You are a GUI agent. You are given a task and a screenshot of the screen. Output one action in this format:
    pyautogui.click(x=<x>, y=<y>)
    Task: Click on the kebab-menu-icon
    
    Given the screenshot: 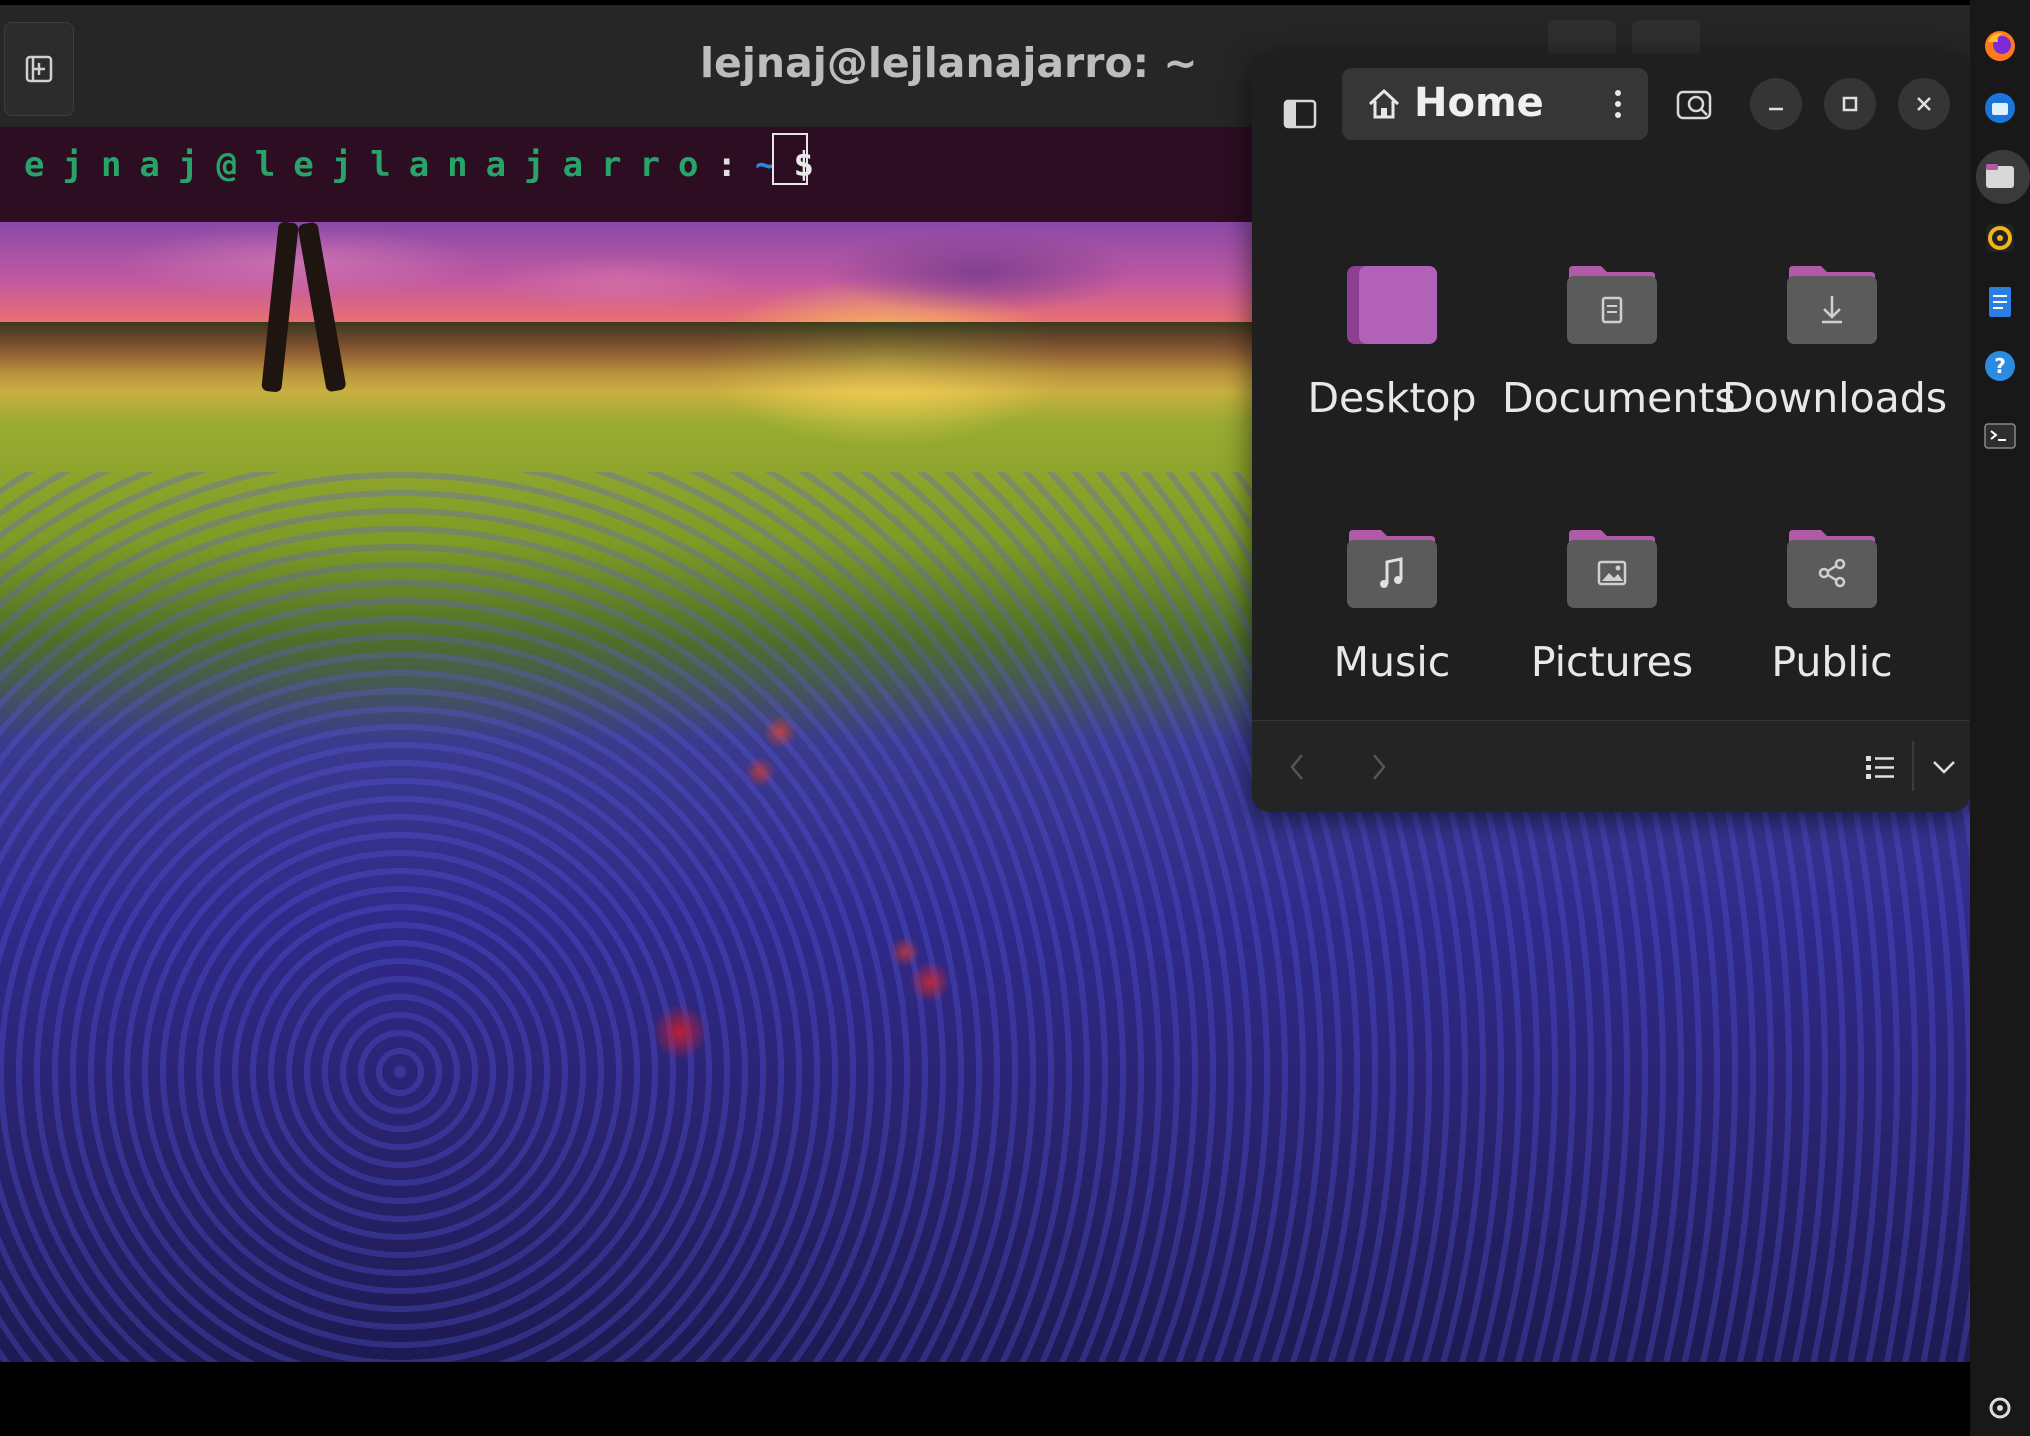 What is the action you would take?
    pyautogui.click(x=1618, y=104)
    